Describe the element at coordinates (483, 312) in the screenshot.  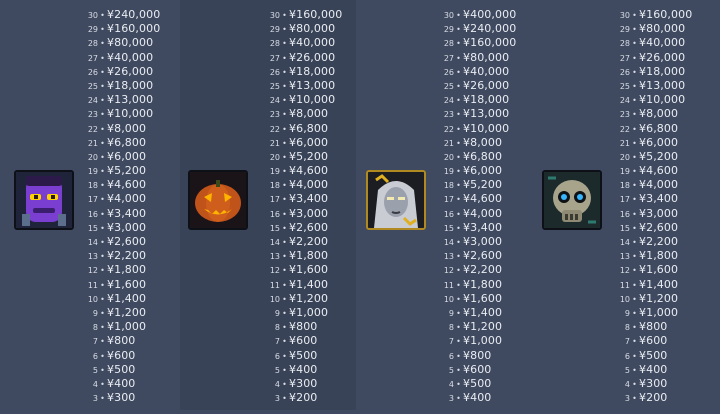
I see `reward-amount: ¥1,400` at that location.